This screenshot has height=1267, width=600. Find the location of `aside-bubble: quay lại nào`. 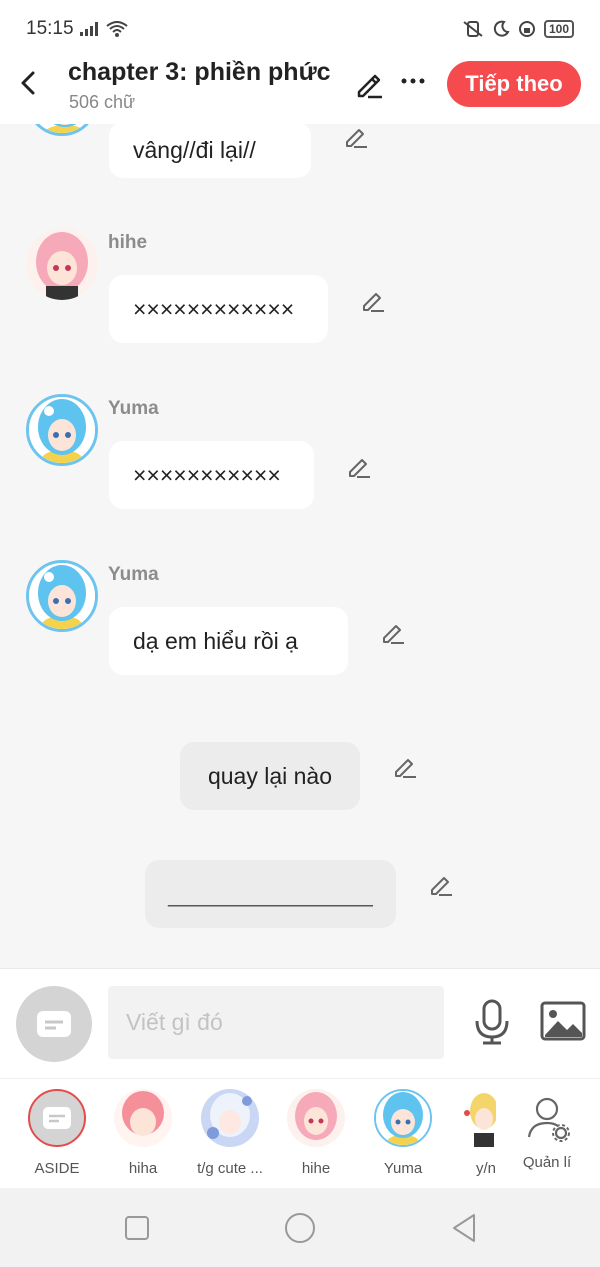

aside-bubble: quay lại nào is located at coordinates (270, 776).